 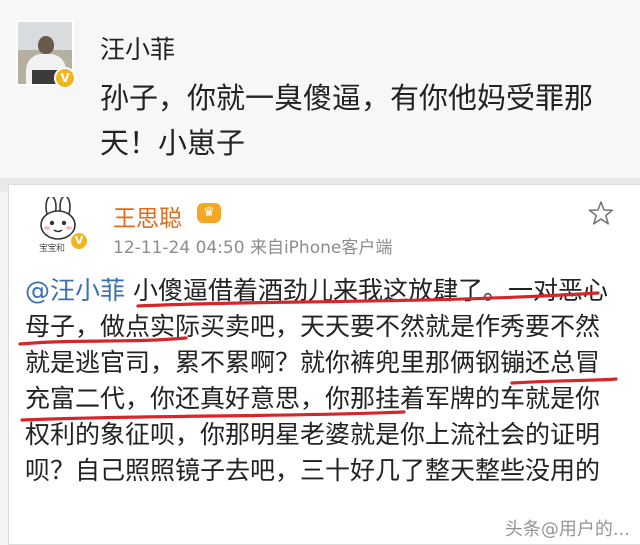 I want to click on crown-badge-icon: ♛, so click(x=209, y=213).